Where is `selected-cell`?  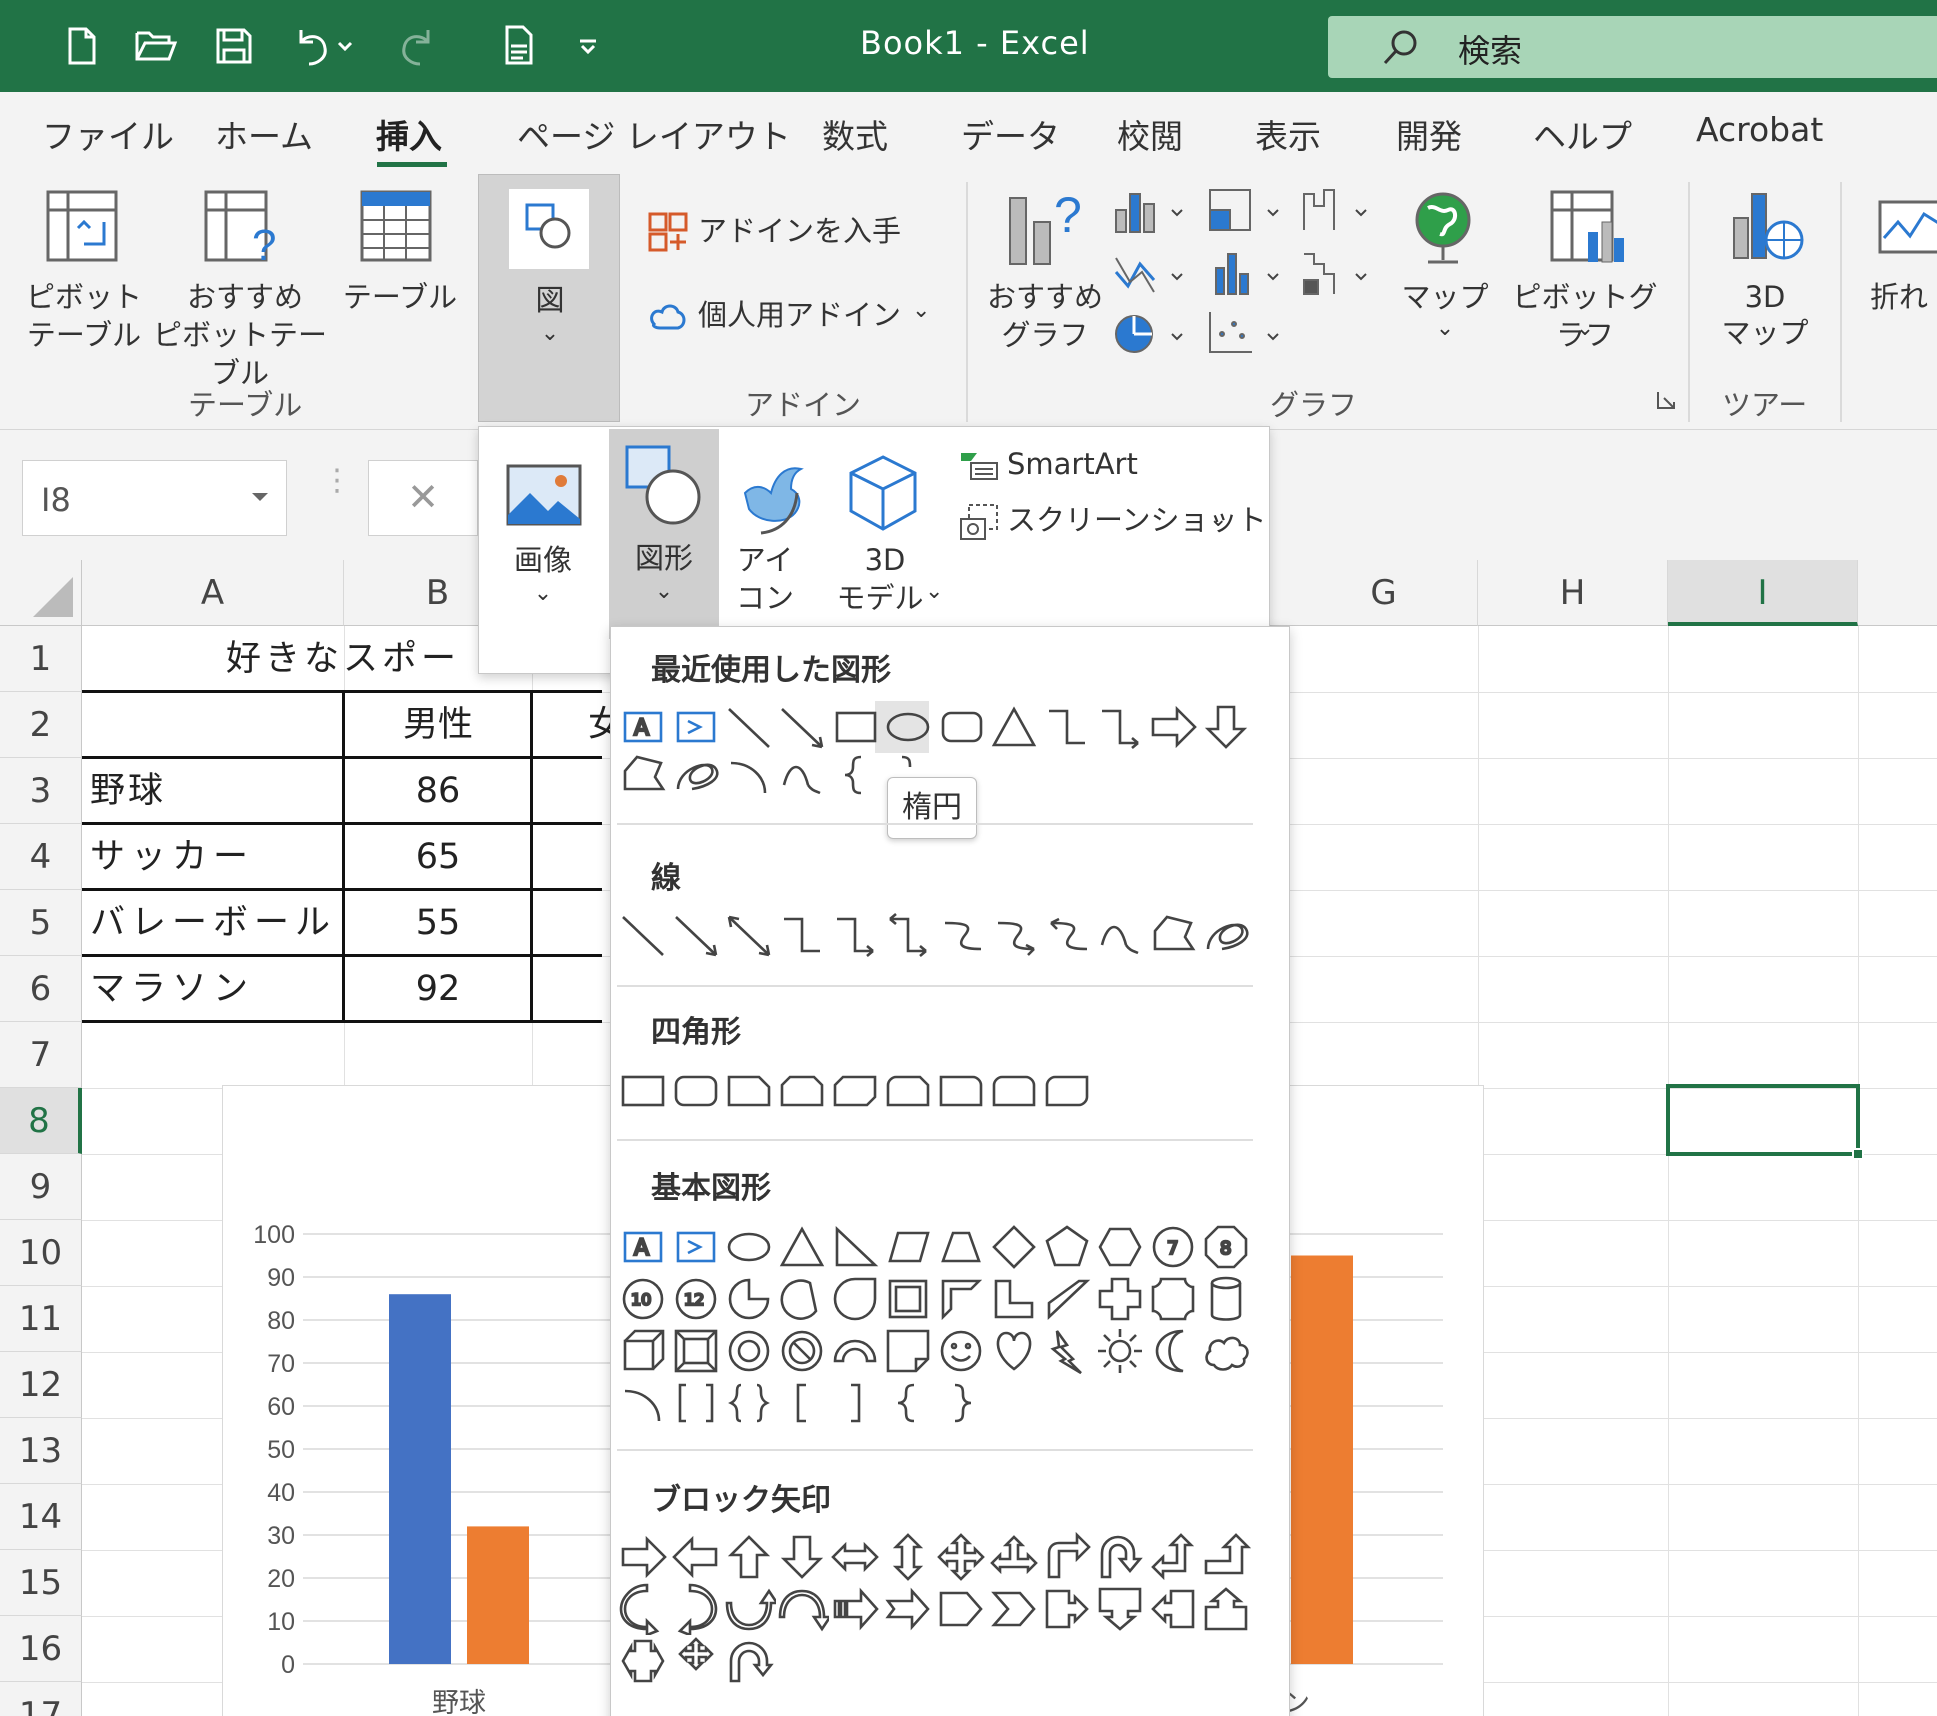
selected-cell is located at coordinates (1763, 1120).